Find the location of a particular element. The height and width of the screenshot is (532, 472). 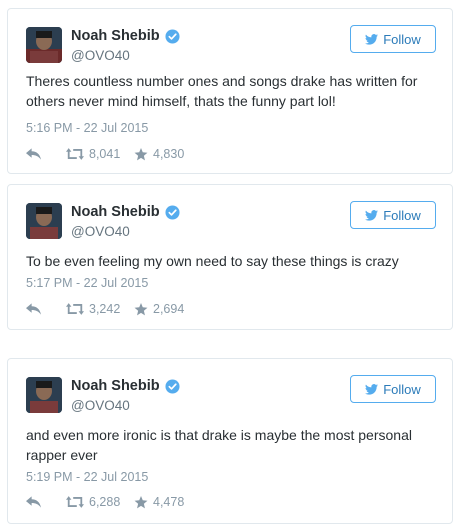

tweet-actions: 3,242 2,694 is located at coordinates (105, 309).